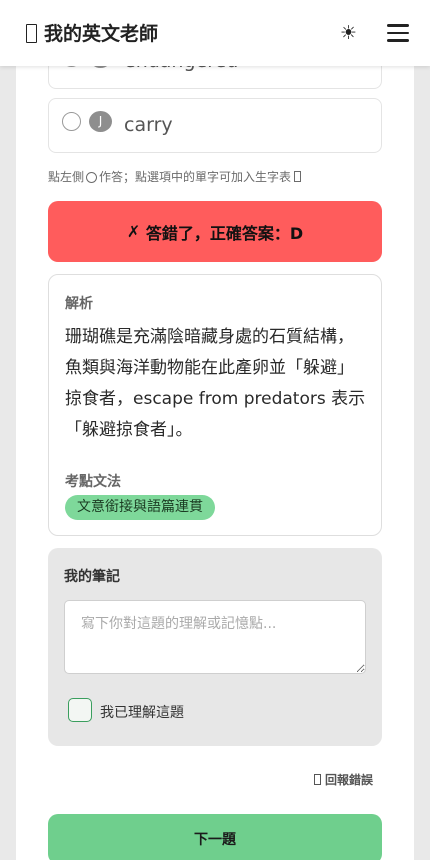 The width and height of the screenshot is (430, 860). What do you see at coordinates (215, 125) in the screenshot?
I see `answer-option-d: J carry` at bounding box center [215, 125].